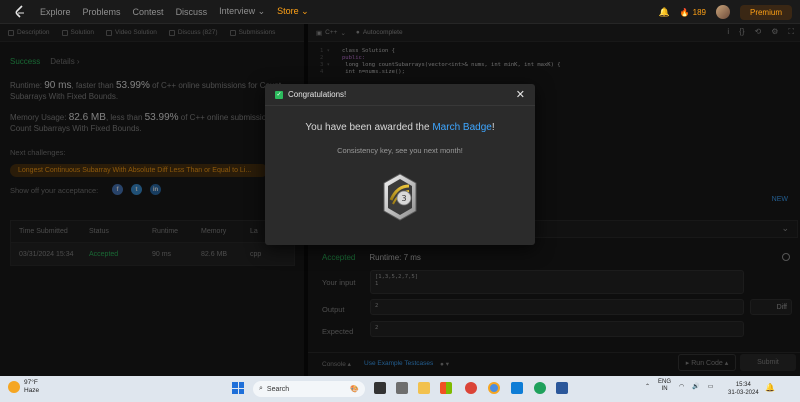  What do you see at coordinates (446, 388) in the screenshot?
I see `microsoft-store-icon` at bounding box center [446, 388].